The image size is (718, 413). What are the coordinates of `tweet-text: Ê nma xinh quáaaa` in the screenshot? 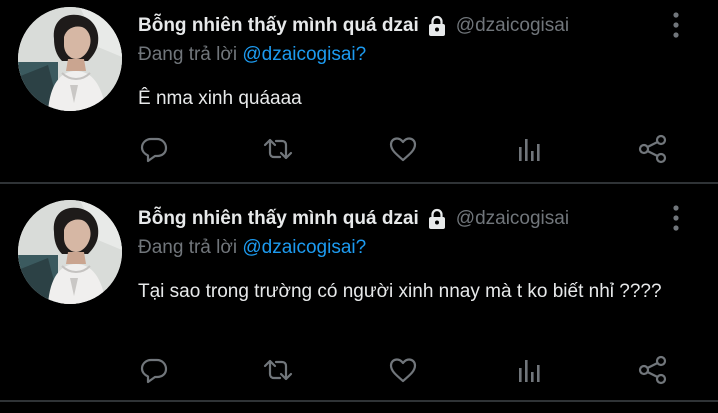 It's located at (220, 98).